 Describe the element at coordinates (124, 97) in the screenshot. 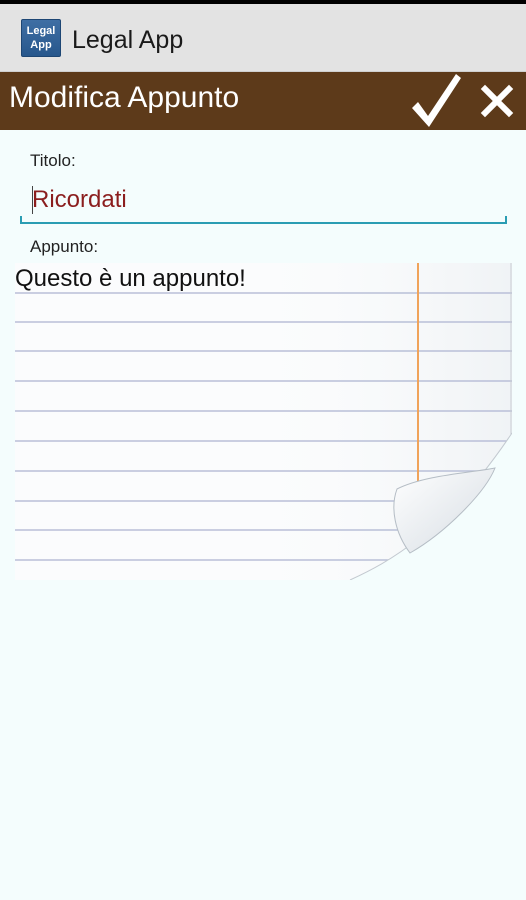

I see `page-title: Modifica Appunto` at that location.